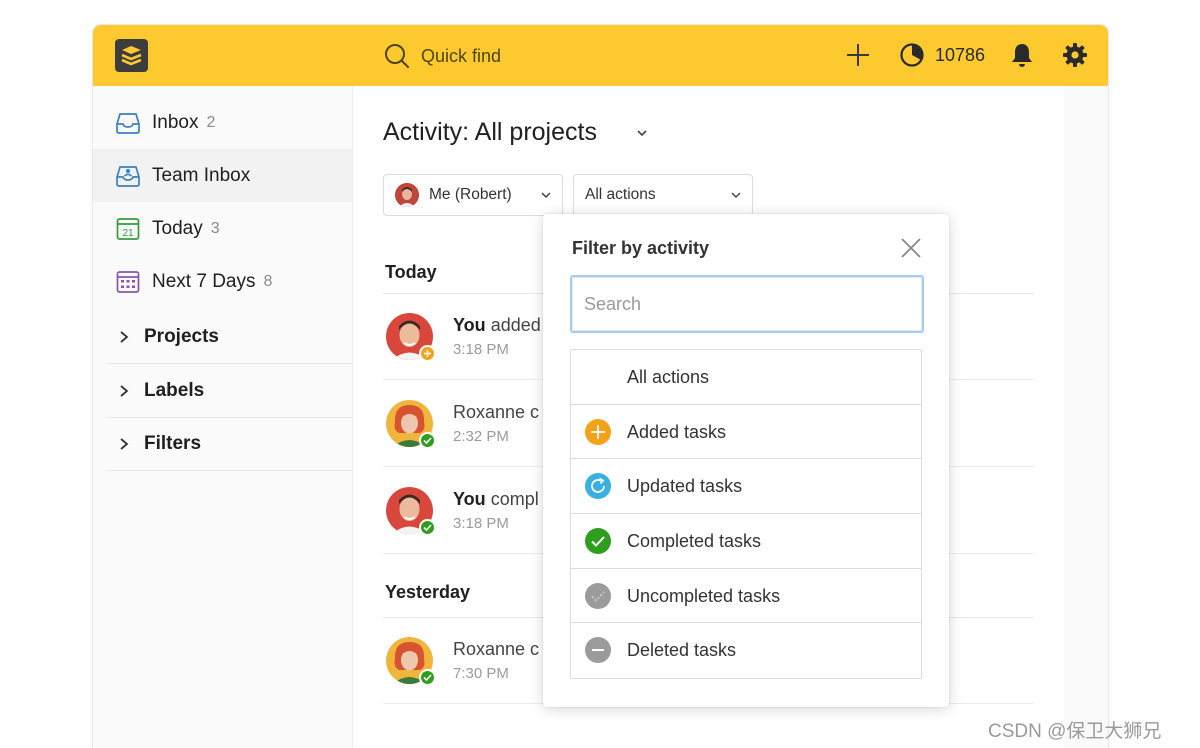 This screenshot has height=748, width=1200. I want to click on action-filter-dropdown: All actions, so click(663, 195).